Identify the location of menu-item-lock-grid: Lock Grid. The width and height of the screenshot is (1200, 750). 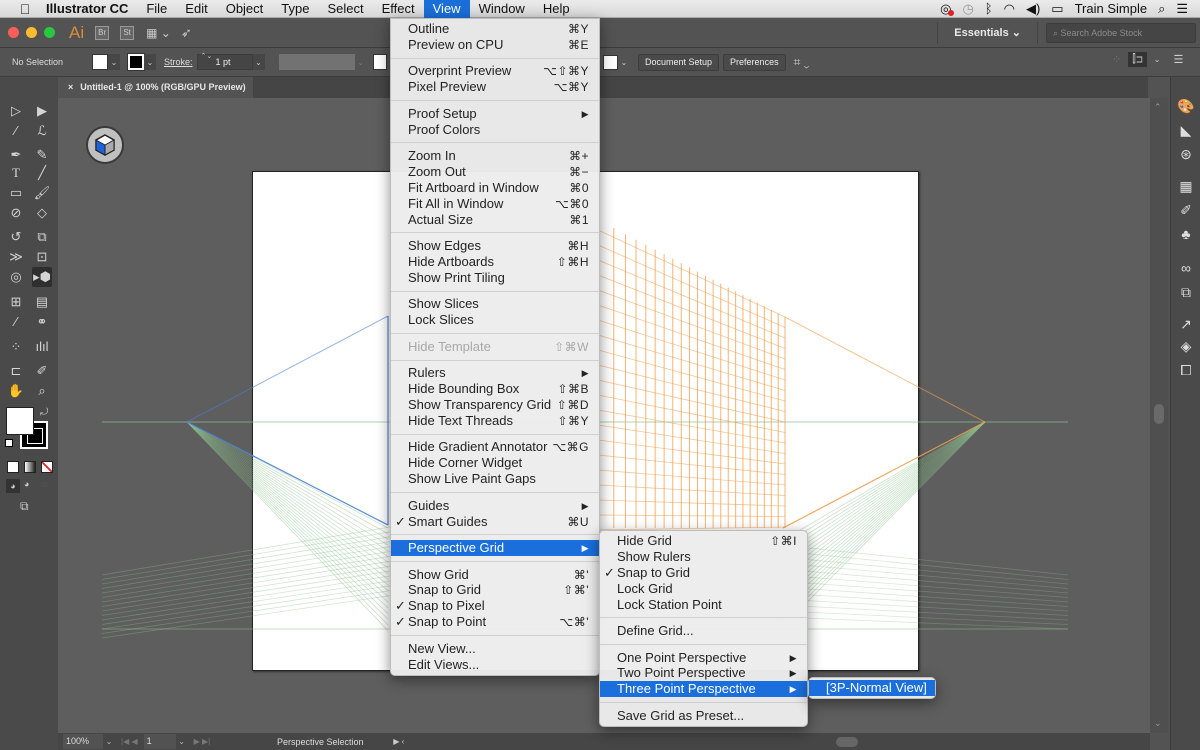
(703, 589).